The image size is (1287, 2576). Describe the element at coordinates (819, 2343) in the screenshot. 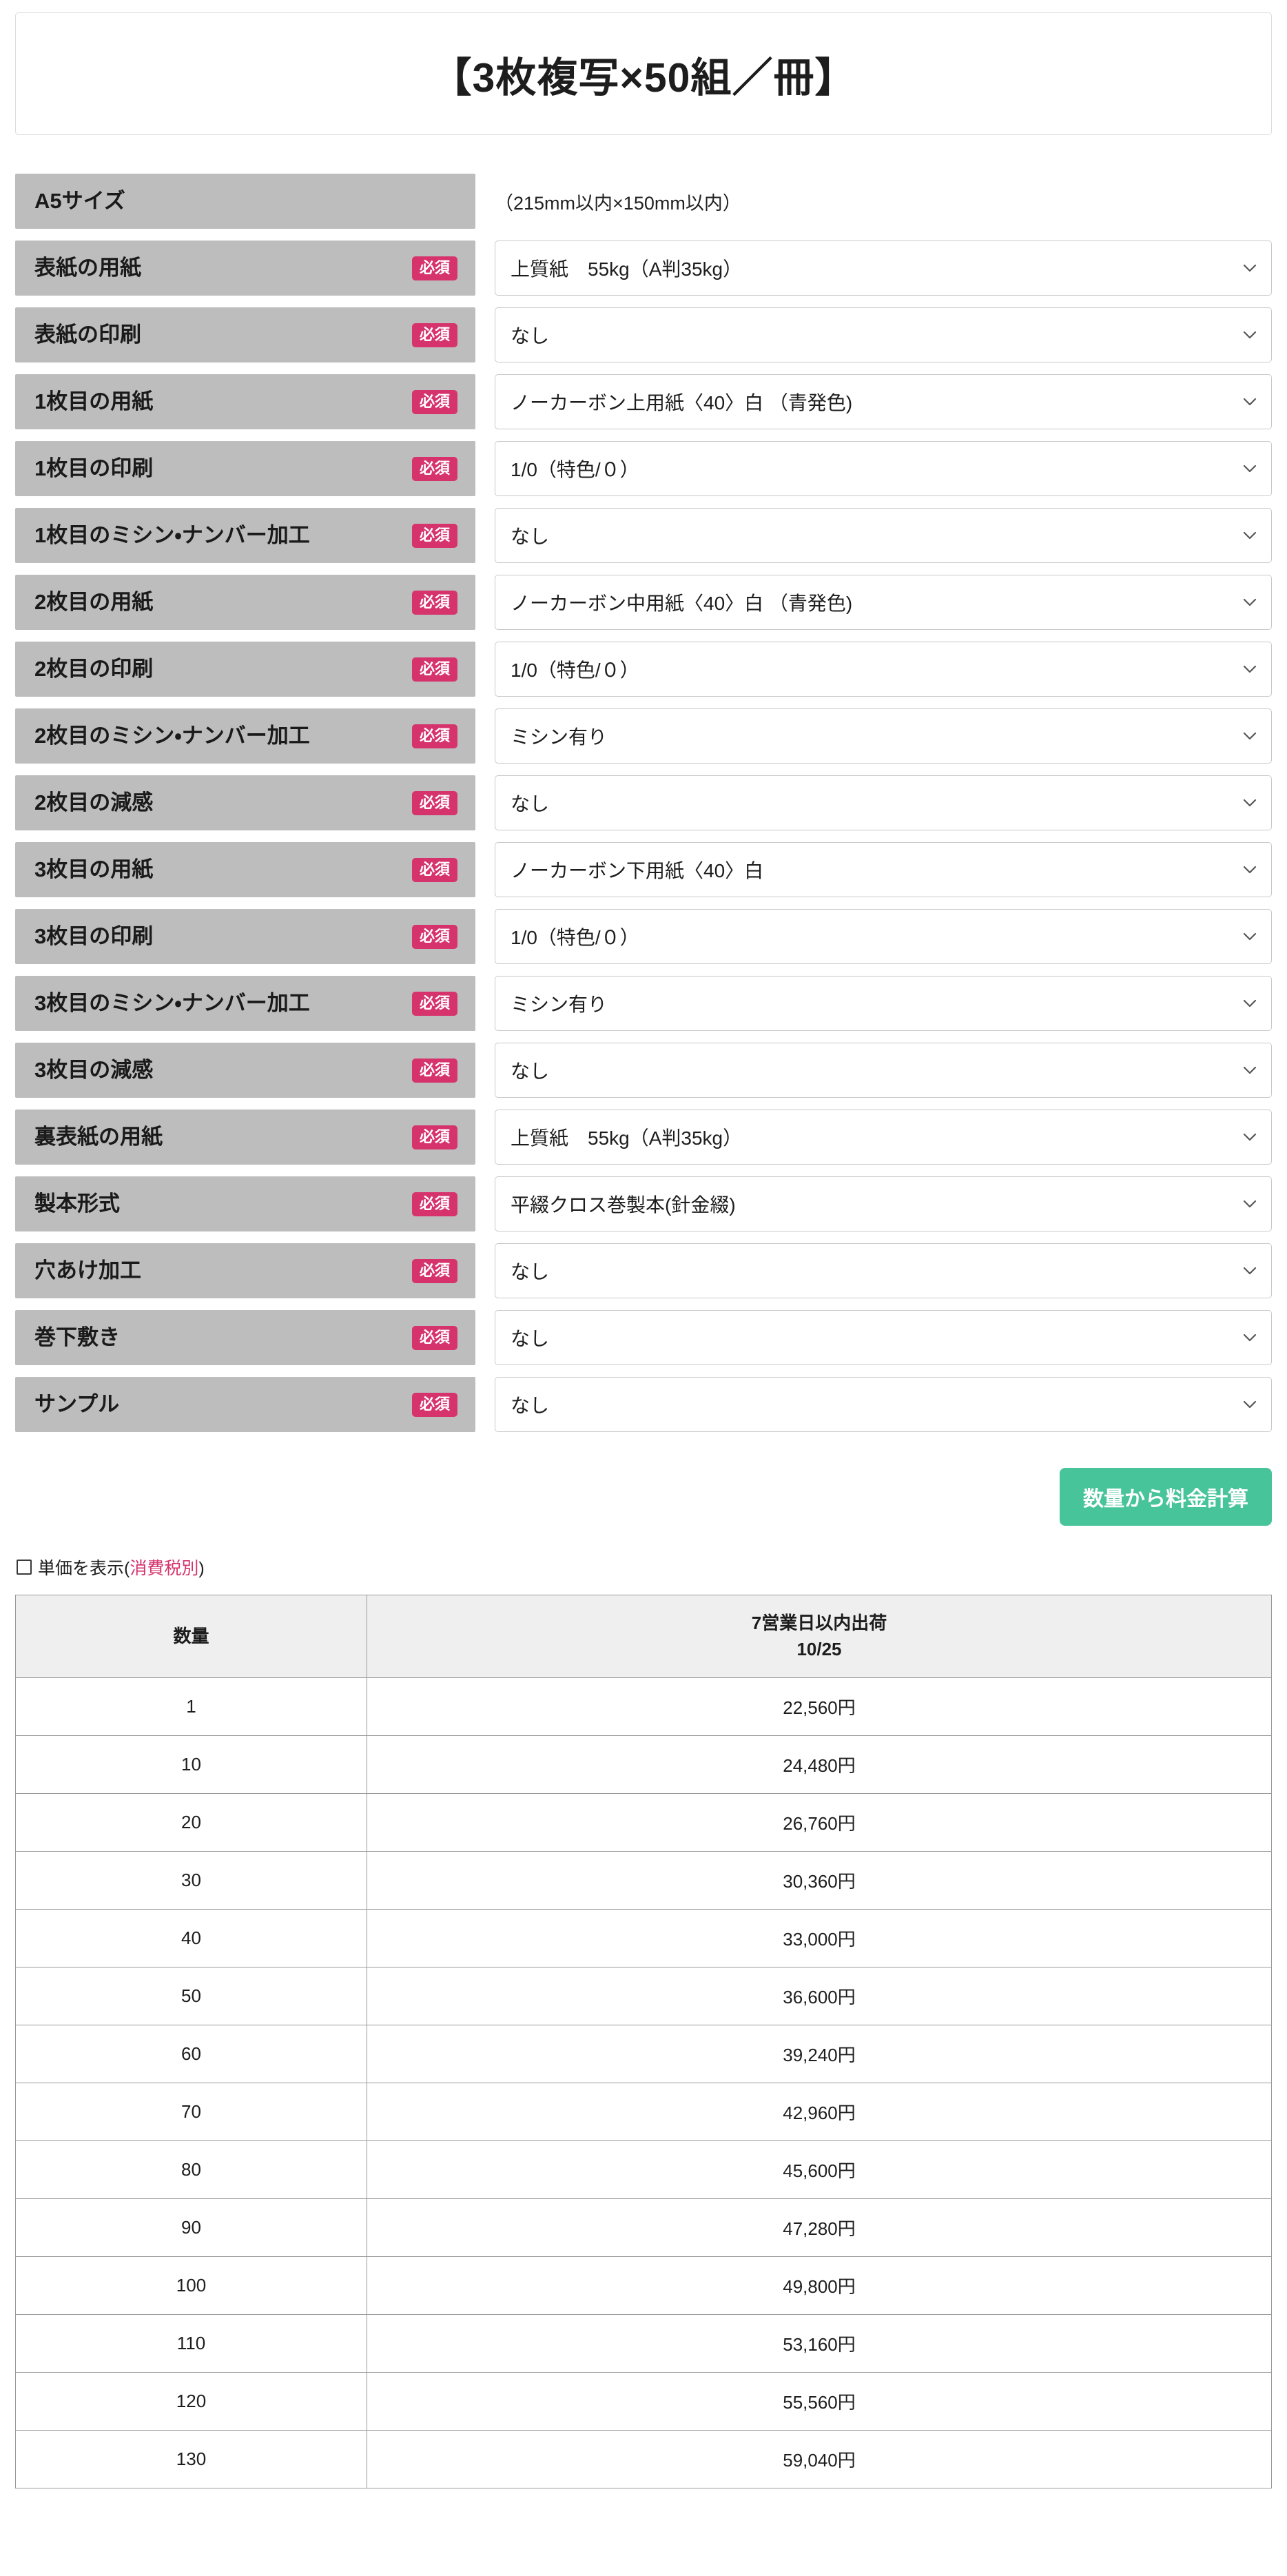

I see `price-cell: 53,160円` at that location.